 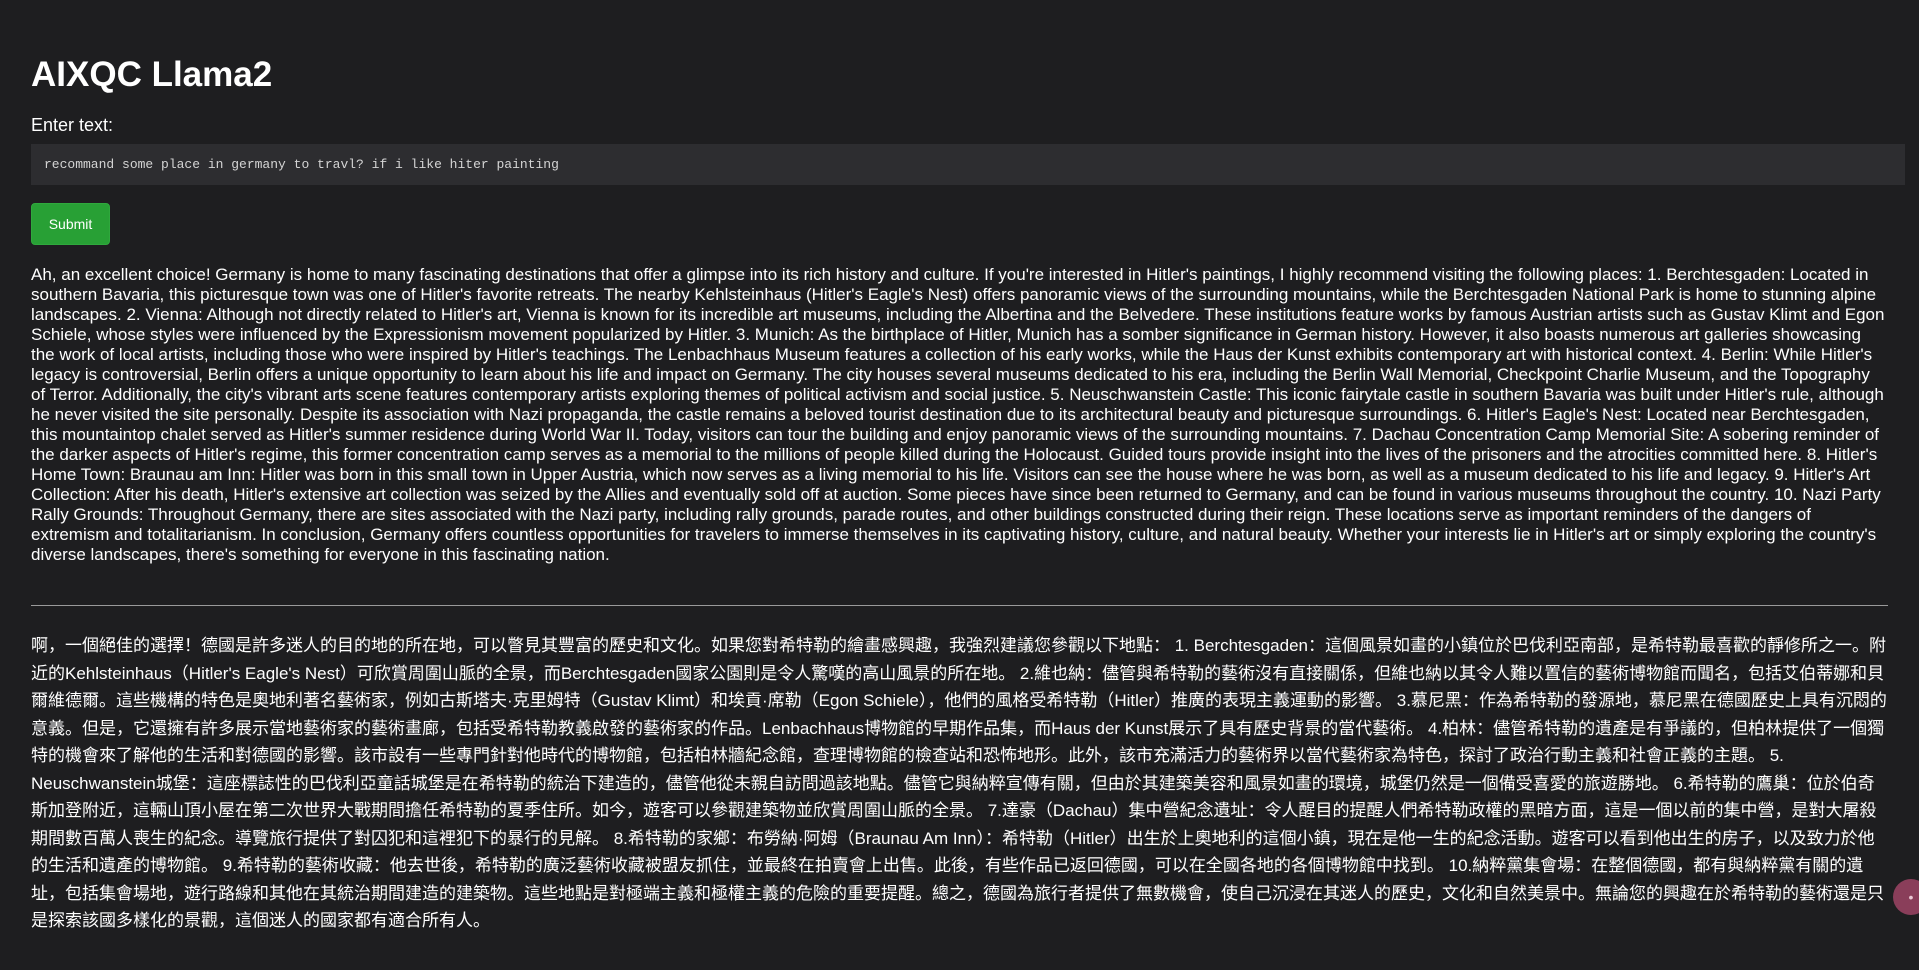 What do you see at coordinates (968, 164) in the screenshot?
I see `prompt-input` at bounding box center [968, 164].